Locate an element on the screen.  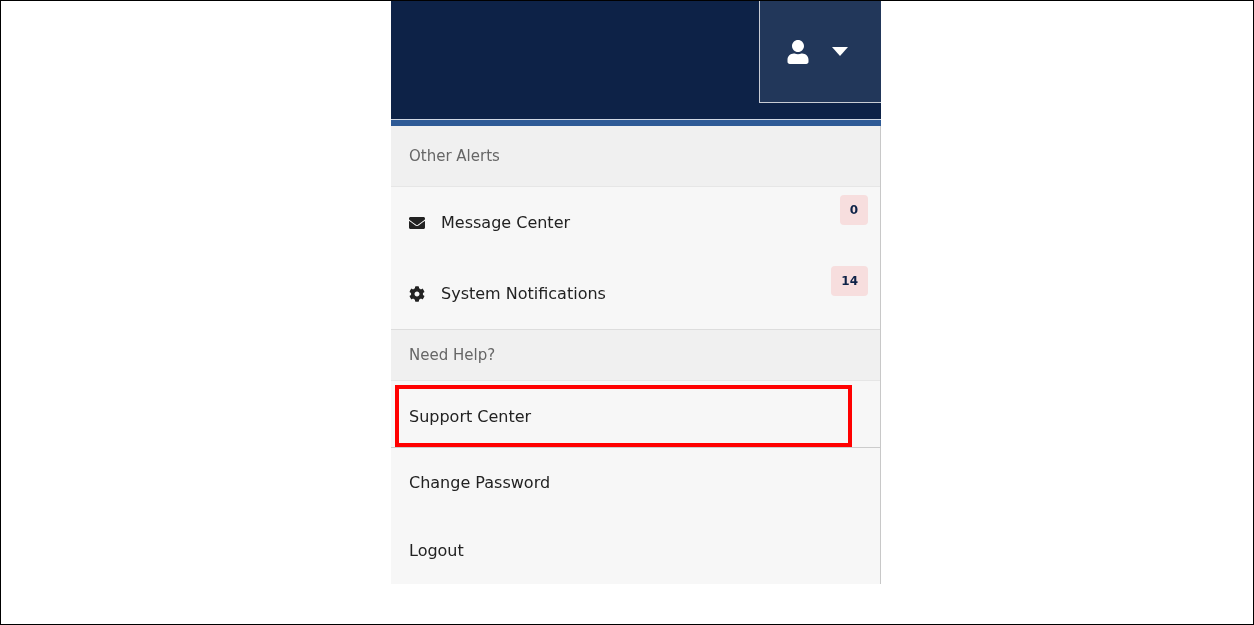
menu-item: Message Center 0 is located at coordinates (635, 222).